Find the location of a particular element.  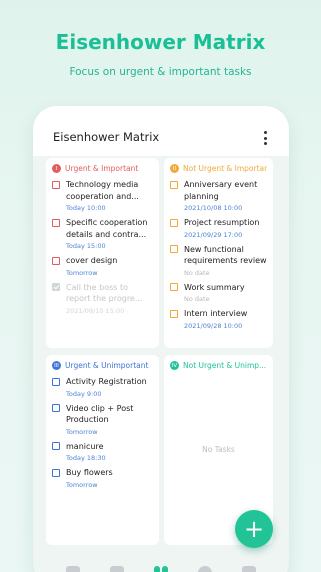

task-date: Today 18:30 is located at coordinates (86, 458).